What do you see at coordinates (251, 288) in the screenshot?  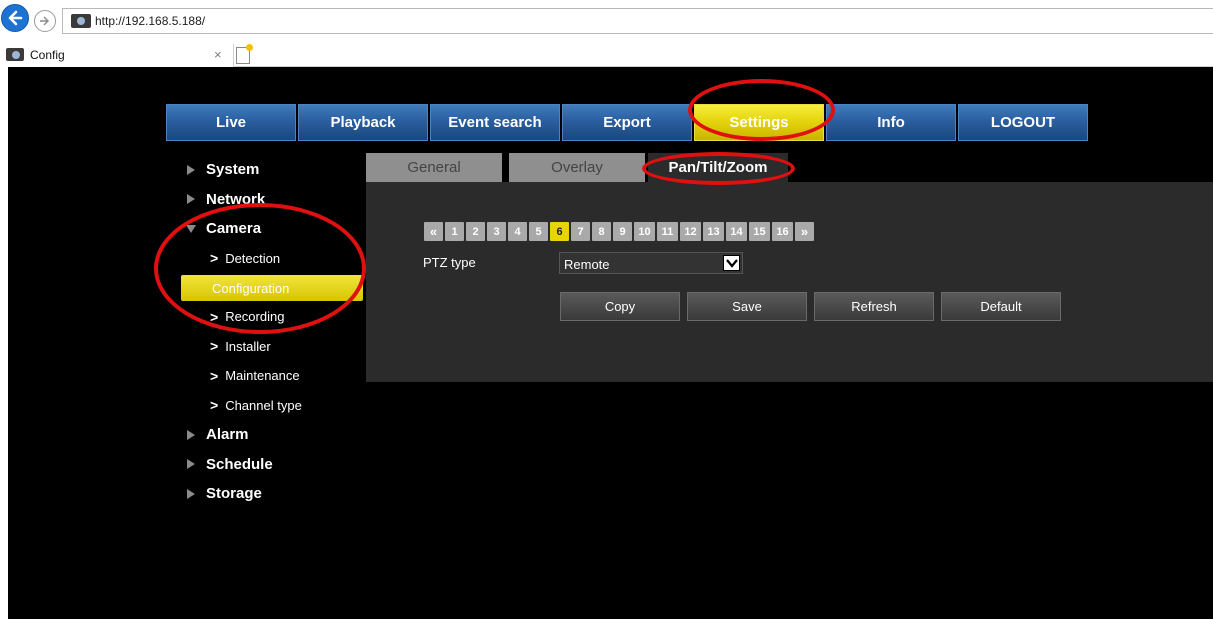 I see `sidebar-item-label: Configuration` at bounding box center [251, 288].